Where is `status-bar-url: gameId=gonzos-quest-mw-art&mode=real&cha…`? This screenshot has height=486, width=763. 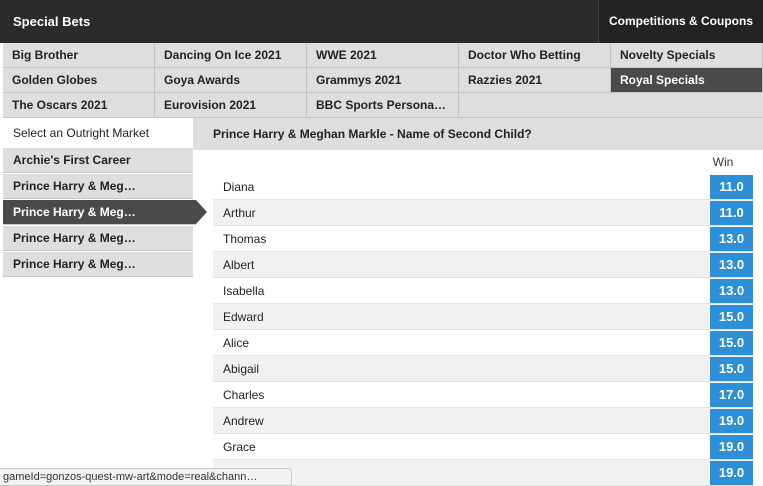 status-bar-url: gameId=gonzos-quest-mw-art&mode=real&cha… is located at coordinates (146, 477).